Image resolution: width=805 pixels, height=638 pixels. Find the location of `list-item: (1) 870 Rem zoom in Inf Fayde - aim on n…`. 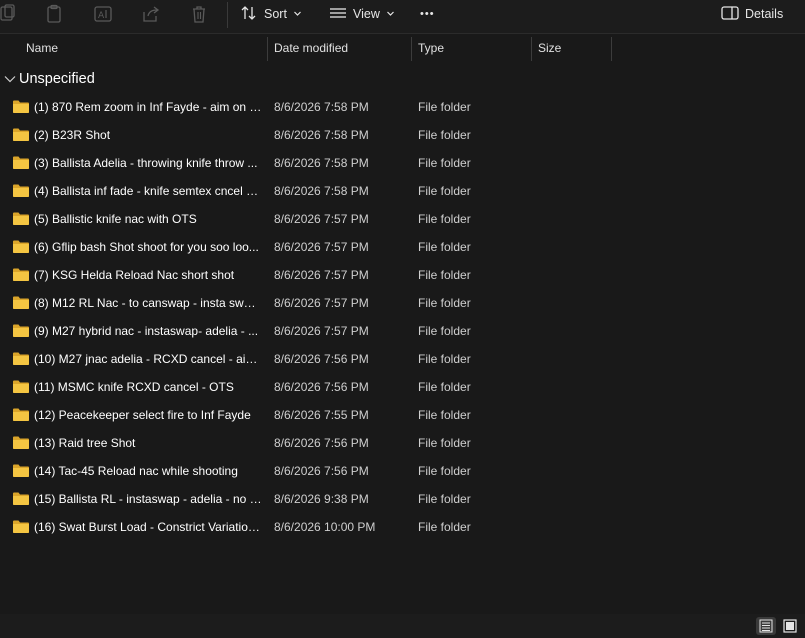

list-item: (1) 870 Rem zoom in Inf Fayde - aim on n… is located at coordinates (402, 108).